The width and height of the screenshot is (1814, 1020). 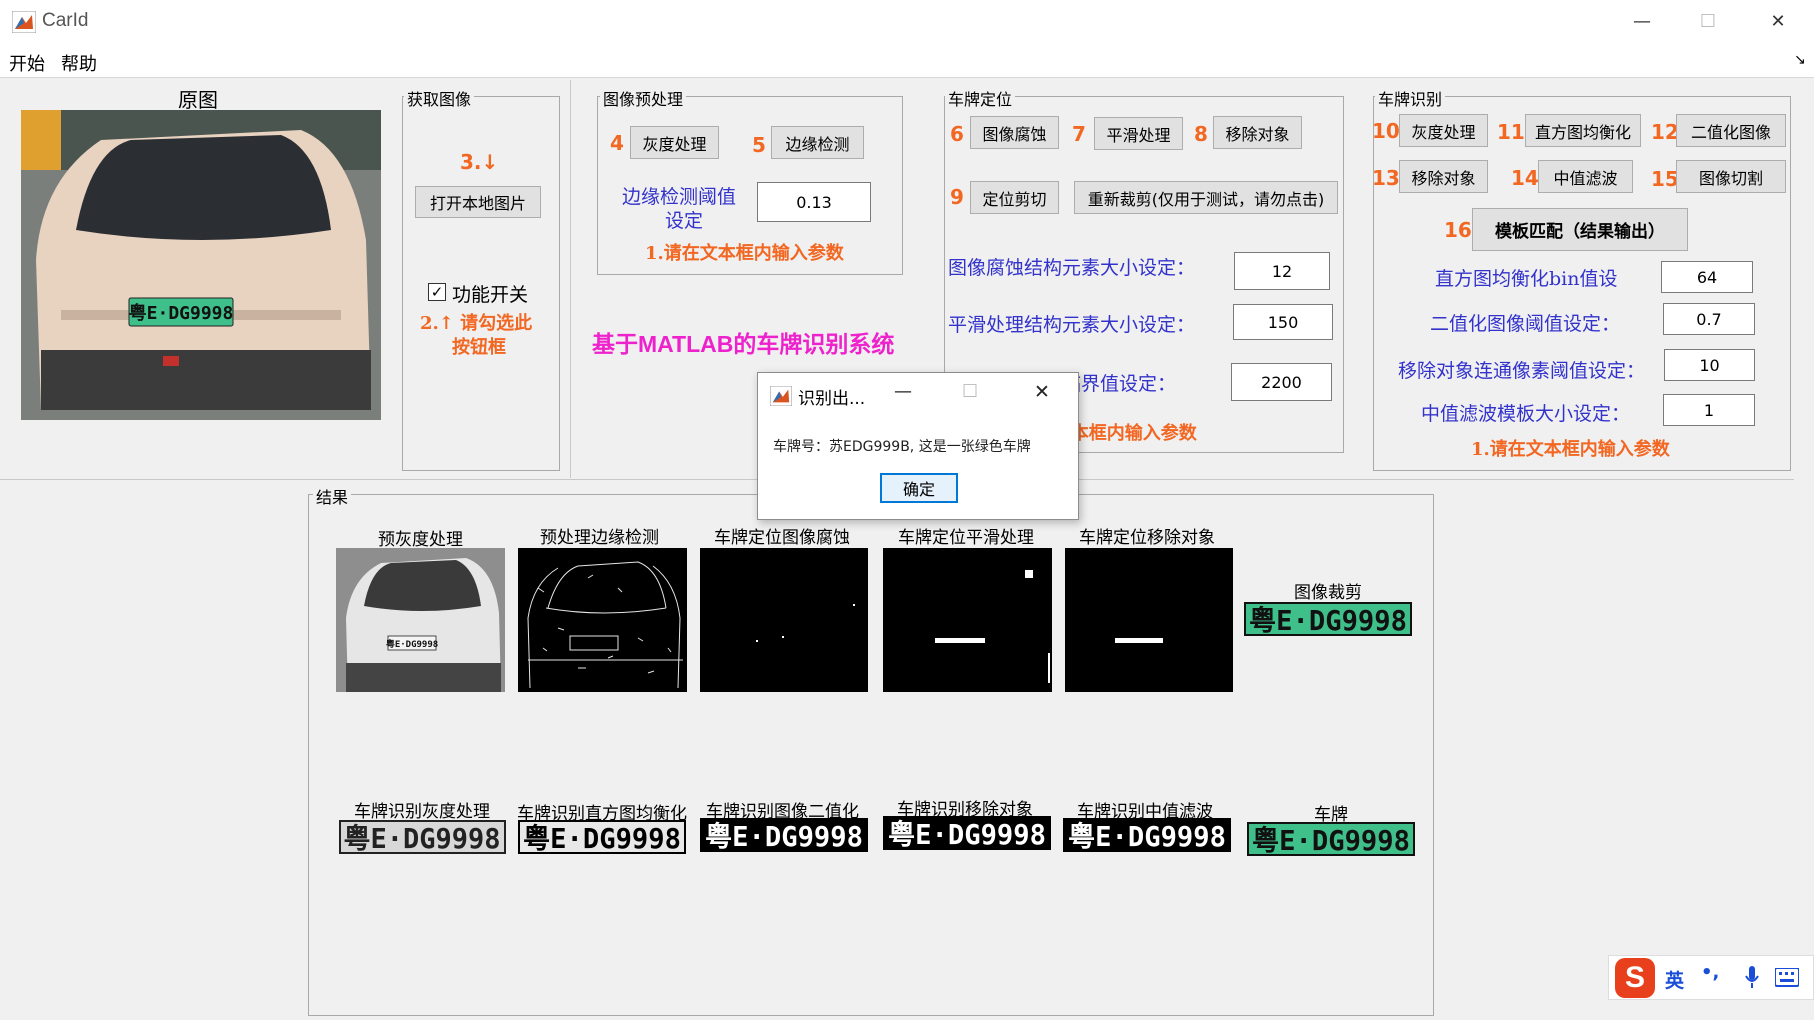 What do you see at coordinates (79, 63) in the screenshot?
I see `menu-help: 帮助` at bounding box center [79, 63].